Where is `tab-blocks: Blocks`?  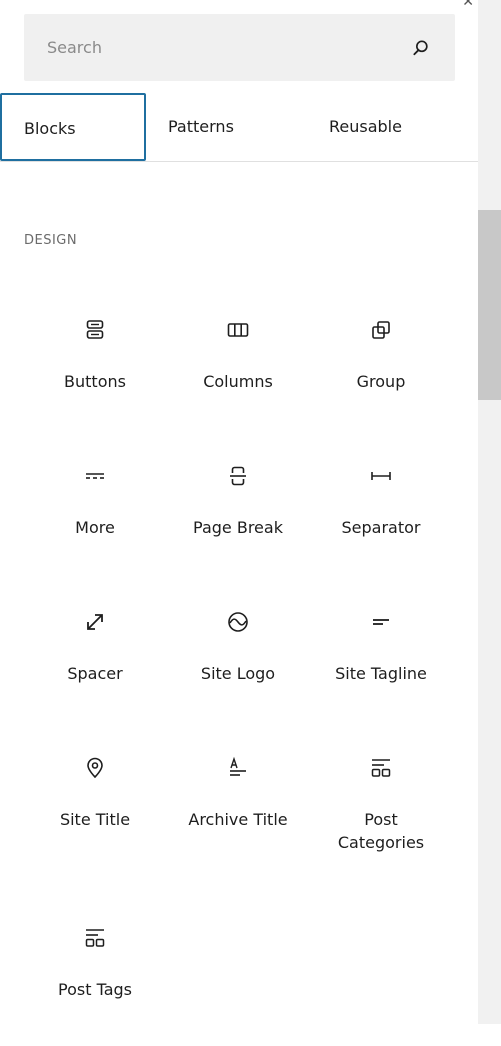
tab-blocks: Blocks is located at coordinates (73, 127).